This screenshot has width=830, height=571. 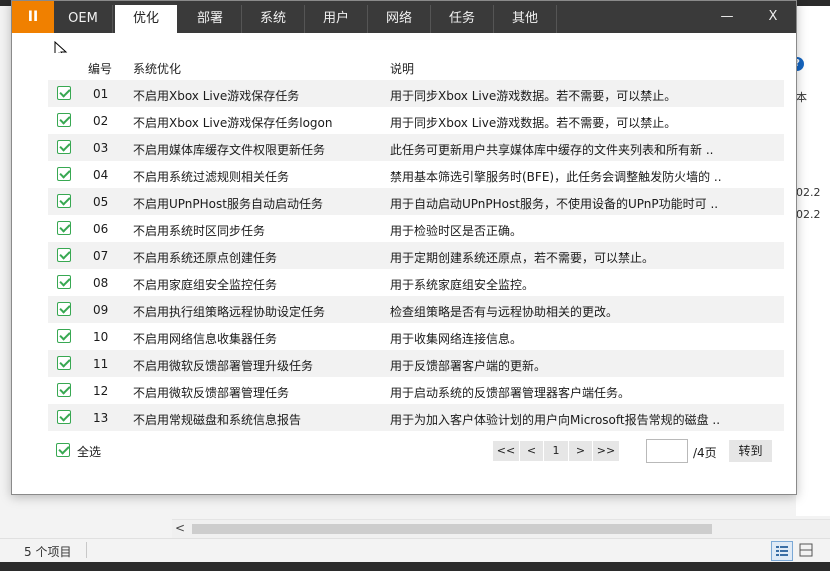 What do you see at coordinates (510, 393) in the screenshot?
I see `row-description: 用于启动系统的反馈部署管理器客户端任务。` at bounding box center [510, 393].